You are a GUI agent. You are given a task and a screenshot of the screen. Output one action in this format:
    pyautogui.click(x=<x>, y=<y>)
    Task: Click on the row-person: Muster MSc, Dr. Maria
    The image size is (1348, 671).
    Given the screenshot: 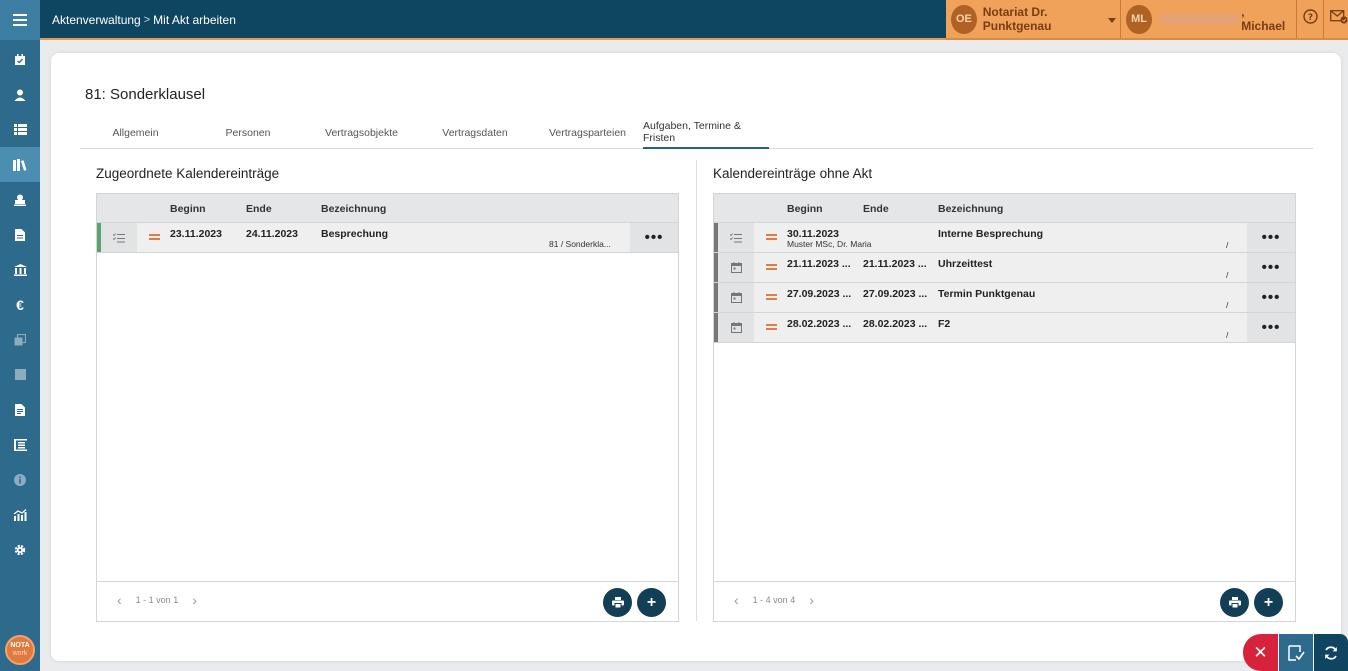 What is the action you would take?
    pyautogui.click(x=829, y=244)
    